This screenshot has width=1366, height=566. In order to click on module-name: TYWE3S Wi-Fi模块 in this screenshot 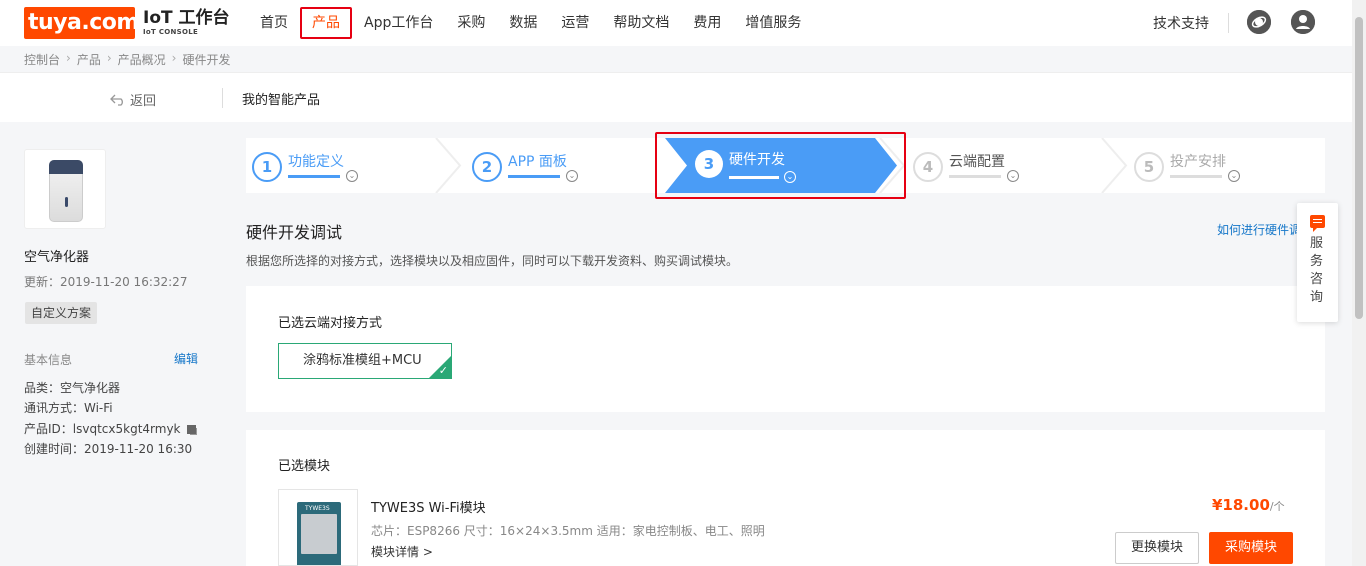, I will do `click(428, 508)`.